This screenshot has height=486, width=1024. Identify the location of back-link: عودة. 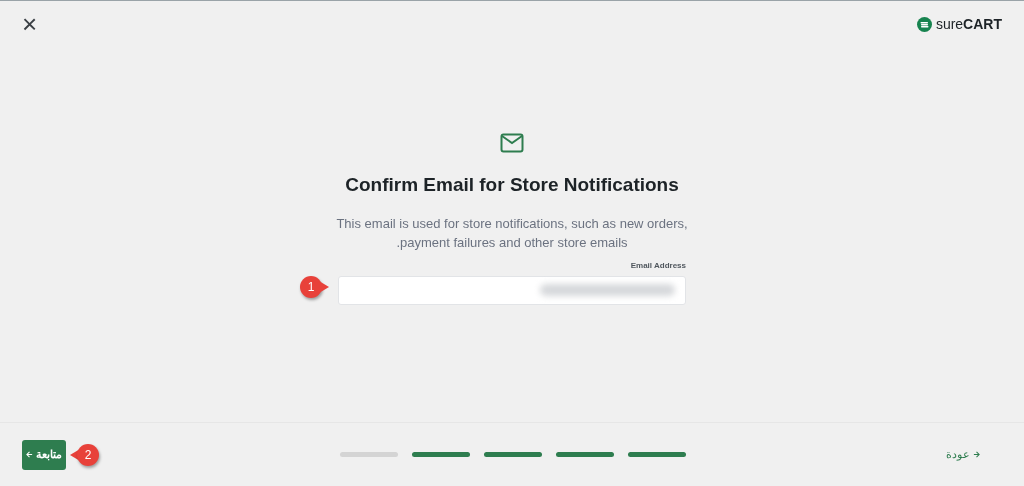
(963, 454).